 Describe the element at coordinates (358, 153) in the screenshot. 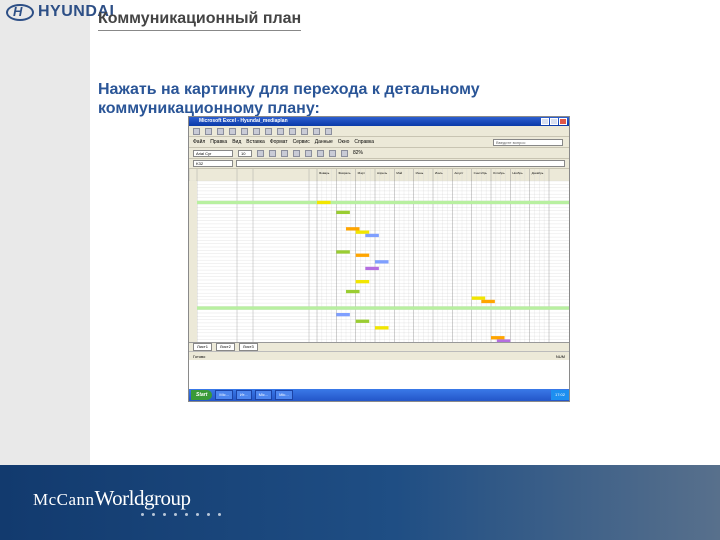

I see `zoom-level: 82%` at that location.